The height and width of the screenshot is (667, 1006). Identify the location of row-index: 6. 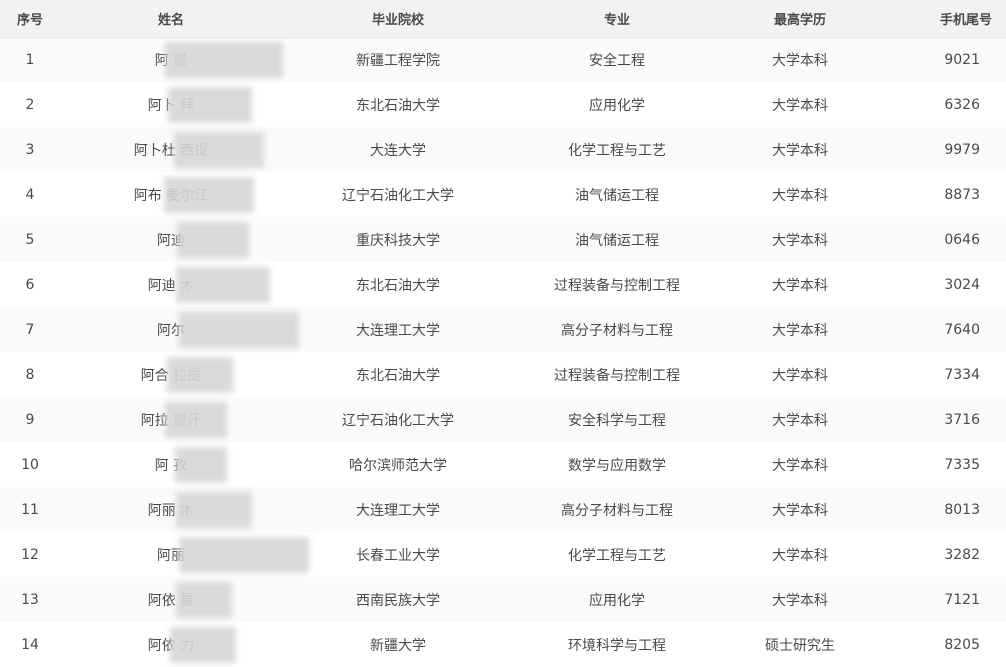
(30, 284).